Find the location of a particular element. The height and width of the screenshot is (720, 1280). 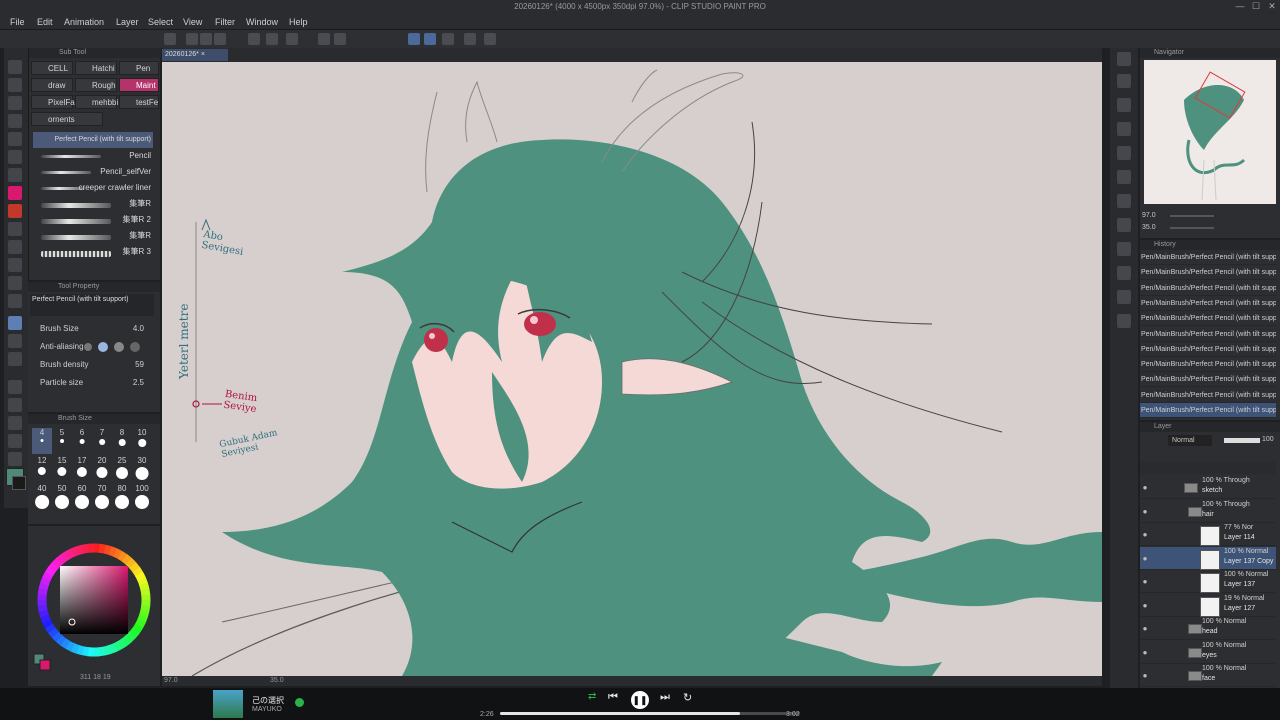

home-icon is located at coordinates (170, 39).